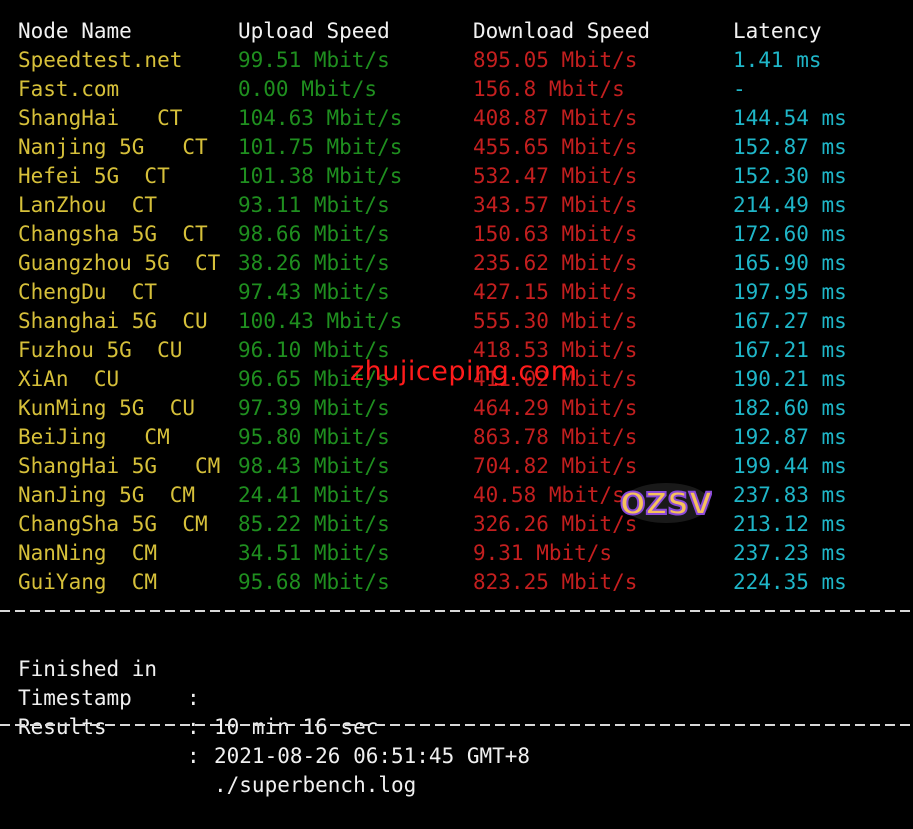 The height and width of the screenshot is (829, 913). Describe the element at coordinates (555, 205) in the screenshot. I see `download-speed-cell: 343.57 Mbit/s` at that location.